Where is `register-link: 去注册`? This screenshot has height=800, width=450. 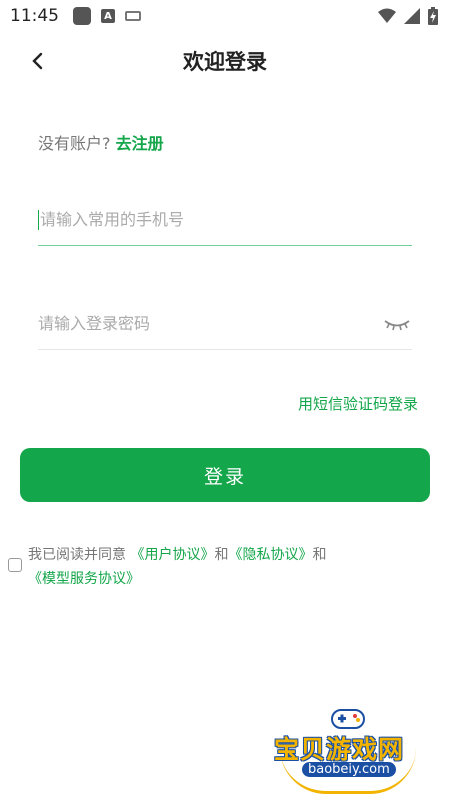 register-link: 去注册 is located at coordinates (140, 143).